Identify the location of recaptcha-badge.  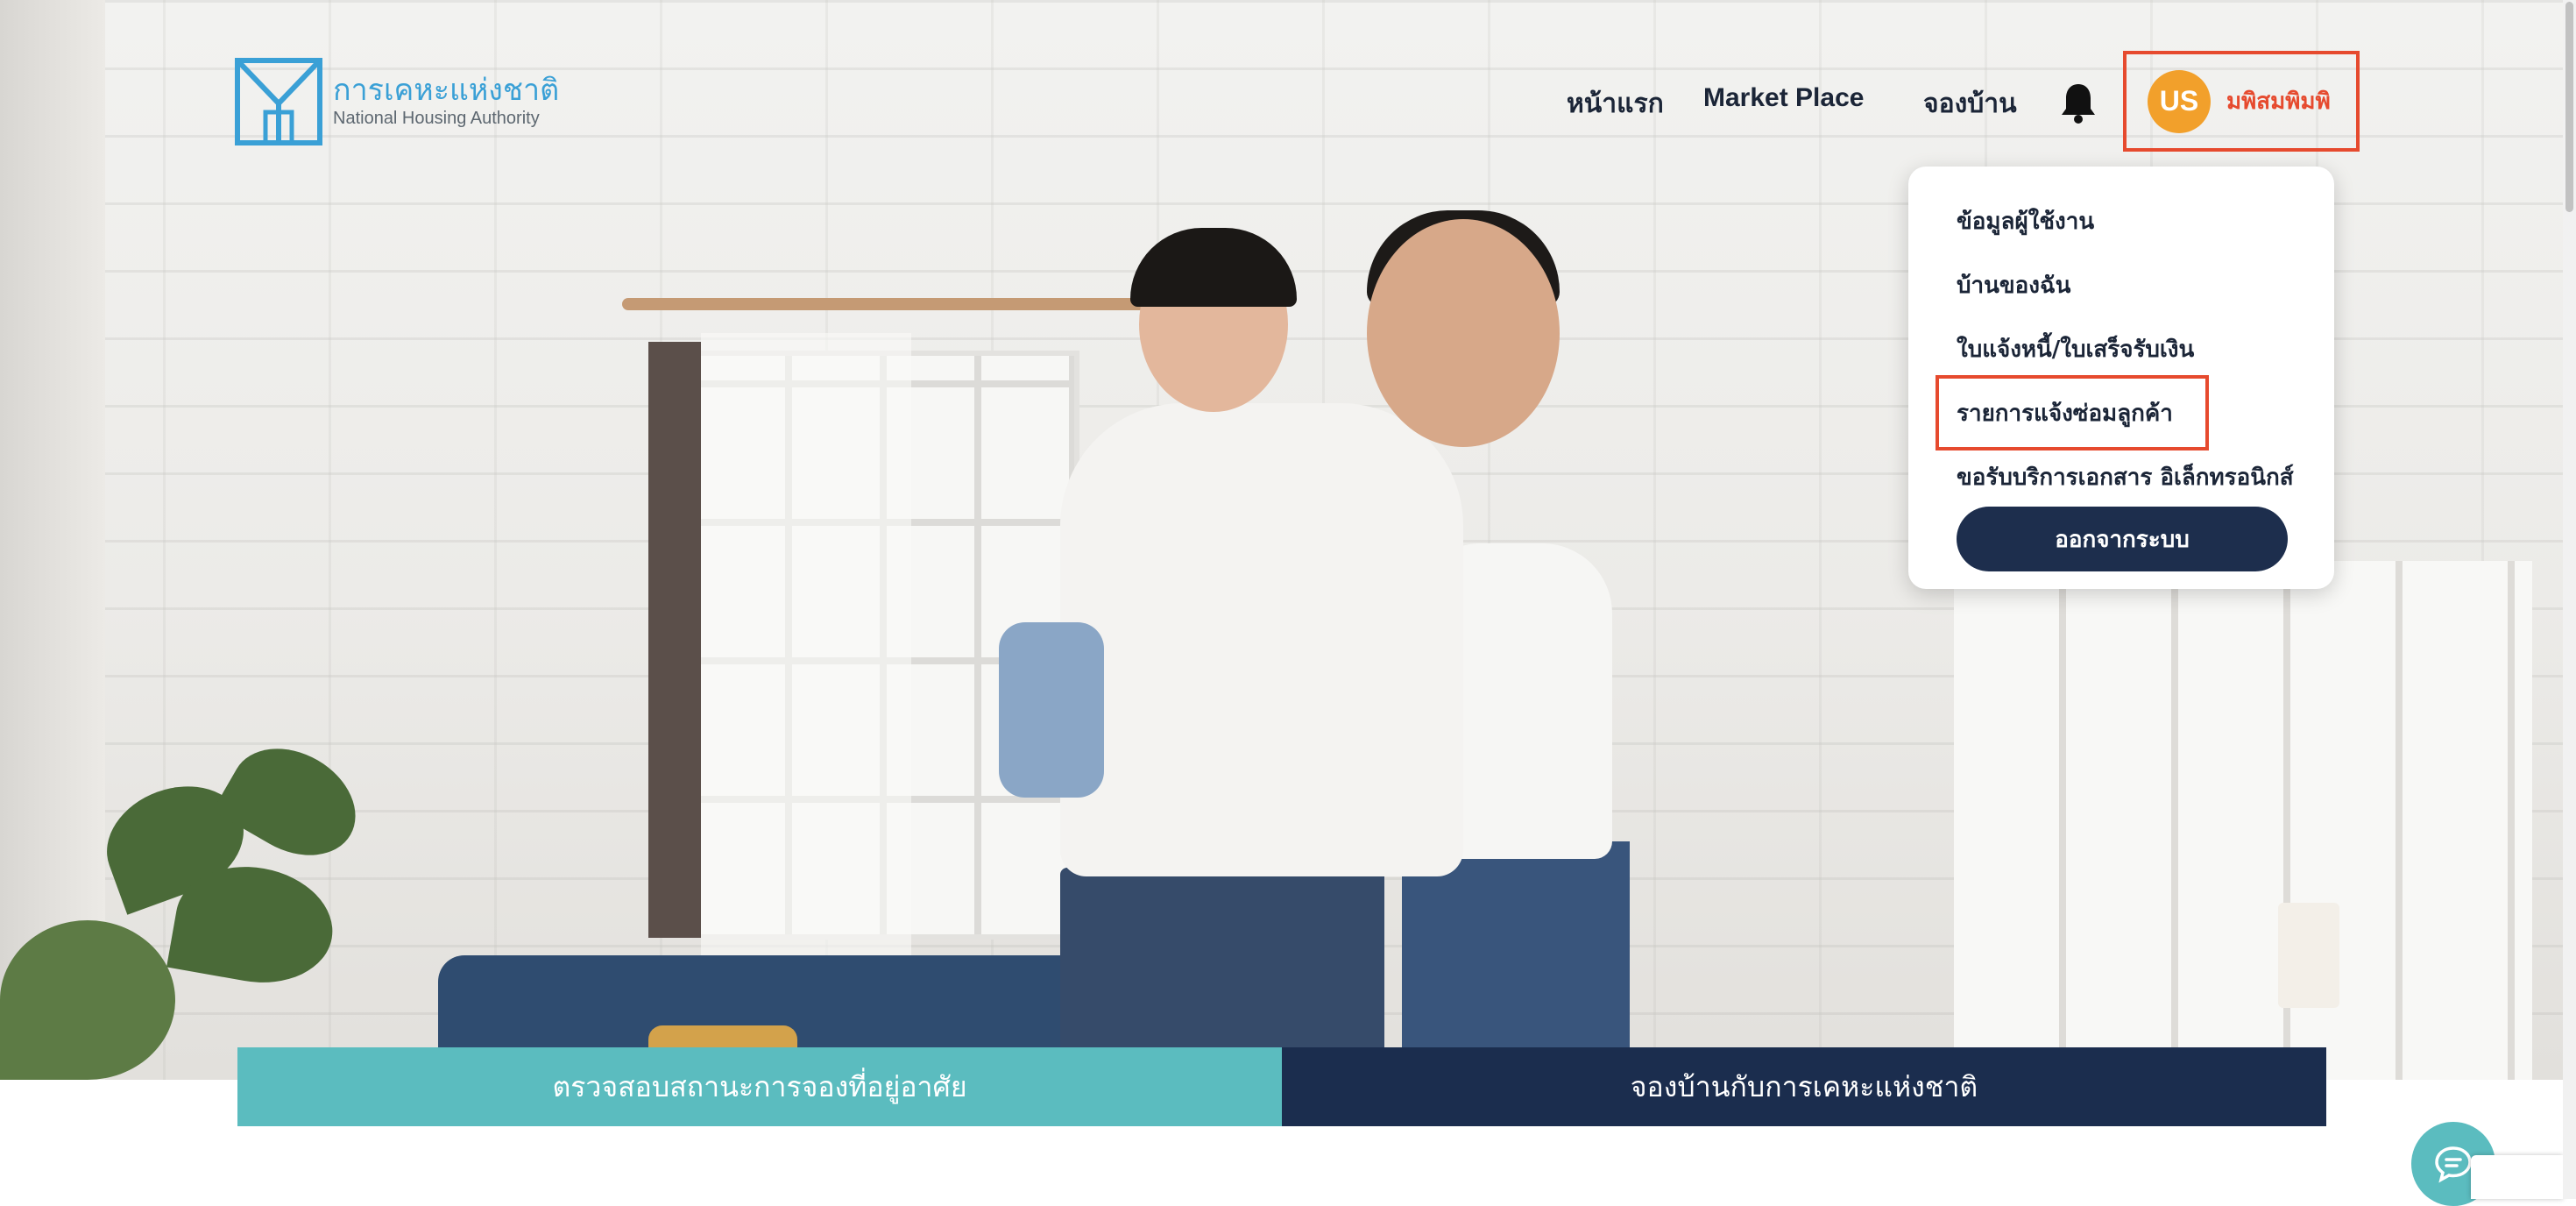
(2517, 1177).